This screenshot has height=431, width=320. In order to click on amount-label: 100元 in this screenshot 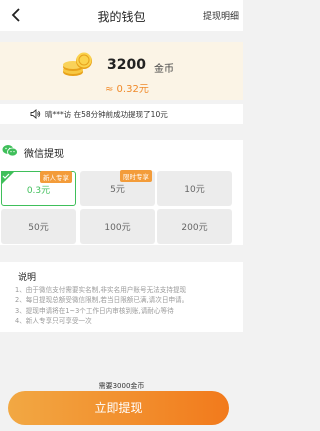, I will do `click(117, 228)`.